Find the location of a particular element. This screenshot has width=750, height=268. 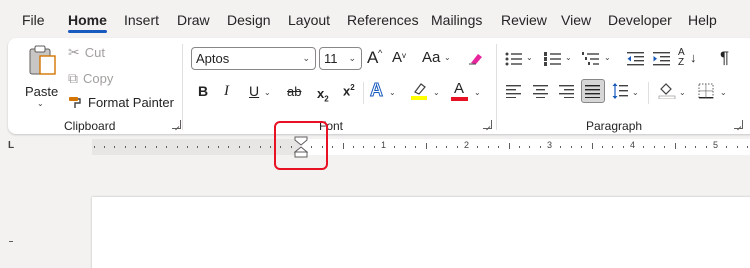

align-center-icon is located at coordinates (541, 91).